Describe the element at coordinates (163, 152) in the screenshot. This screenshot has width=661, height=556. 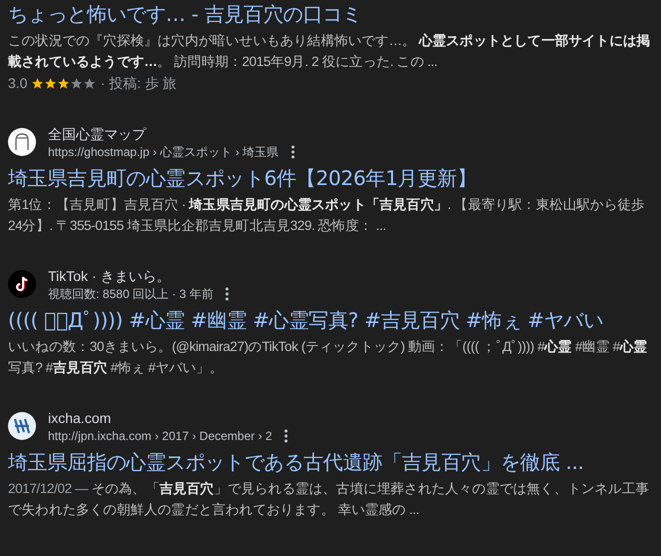
I see `site-url: https://ghostmap.jp › 心霊スポット › 埼玉県` at that location.